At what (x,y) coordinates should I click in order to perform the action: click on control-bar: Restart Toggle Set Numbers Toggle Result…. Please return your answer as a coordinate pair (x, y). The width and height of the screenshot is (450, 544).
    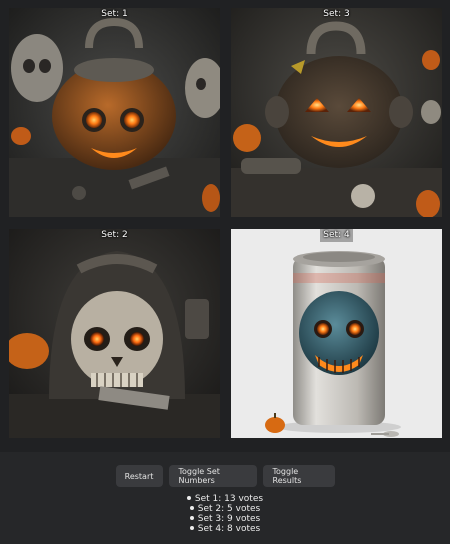
    Looking at the image, I should click on (225, 476).